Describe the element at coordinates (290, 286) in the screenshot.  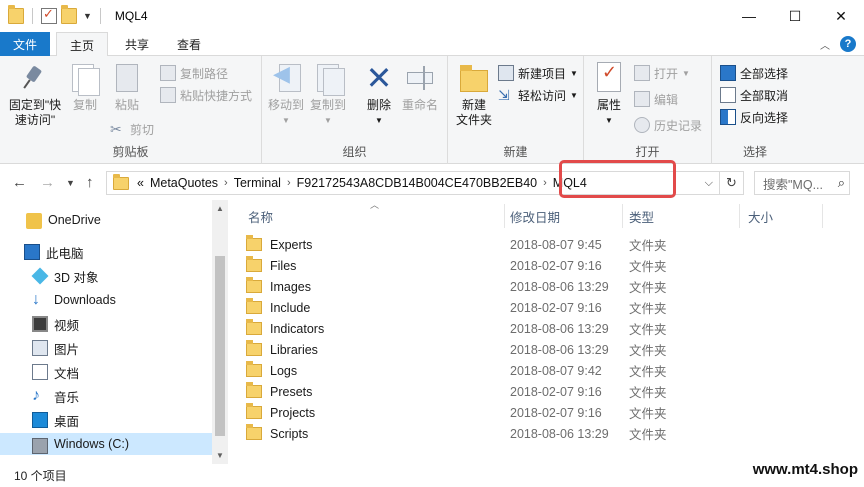
I see `file-name: Images` at that location.